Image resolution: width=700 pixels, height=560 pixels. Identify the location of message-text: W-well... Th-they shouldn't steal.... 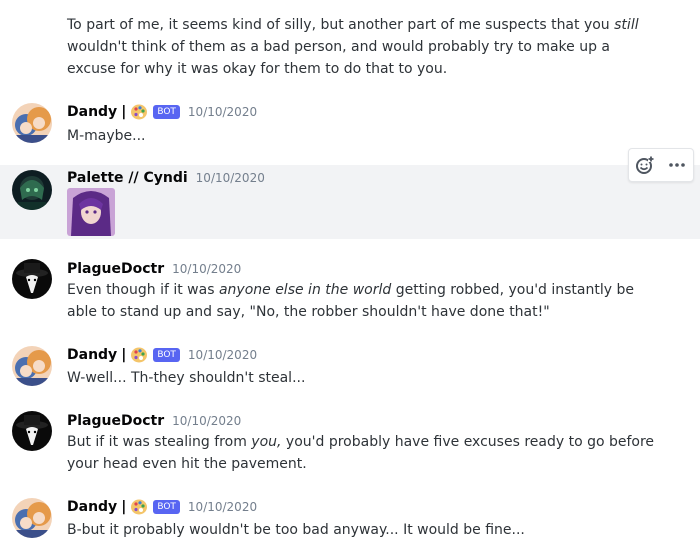
(186, 378).